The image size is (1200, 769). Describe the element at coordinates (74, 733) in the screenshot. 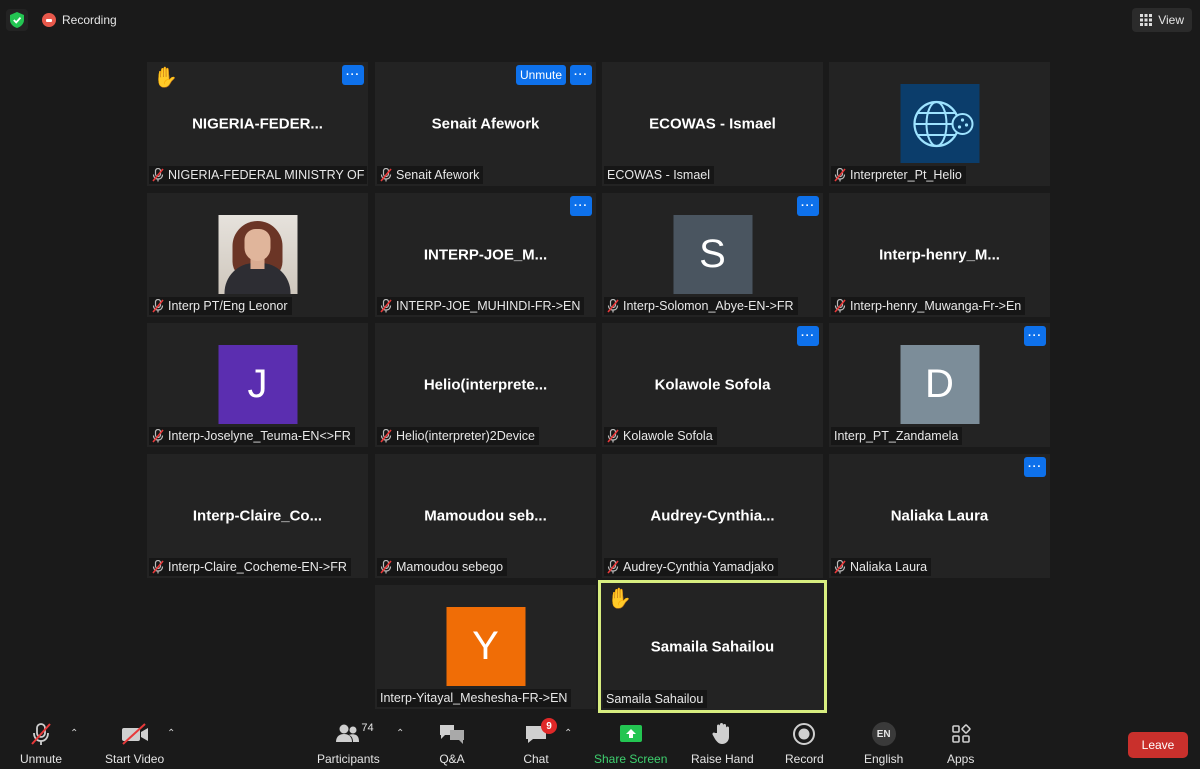

I see `audio-options-caret-icon: ⌃` at that location.